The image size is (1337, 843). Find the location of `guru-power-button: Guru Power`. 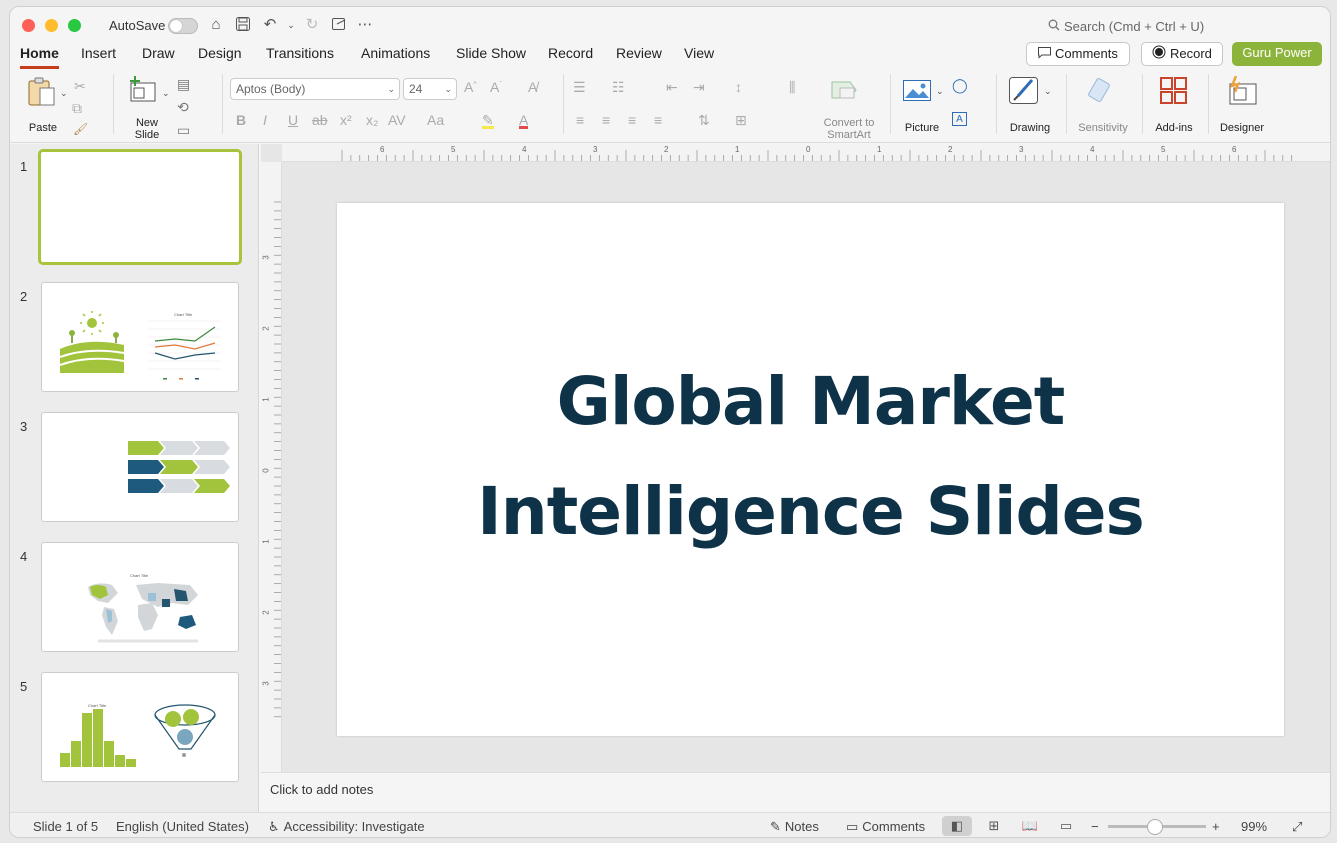

guru-power-button: Guru Power is located at coordinates (1277, 54).